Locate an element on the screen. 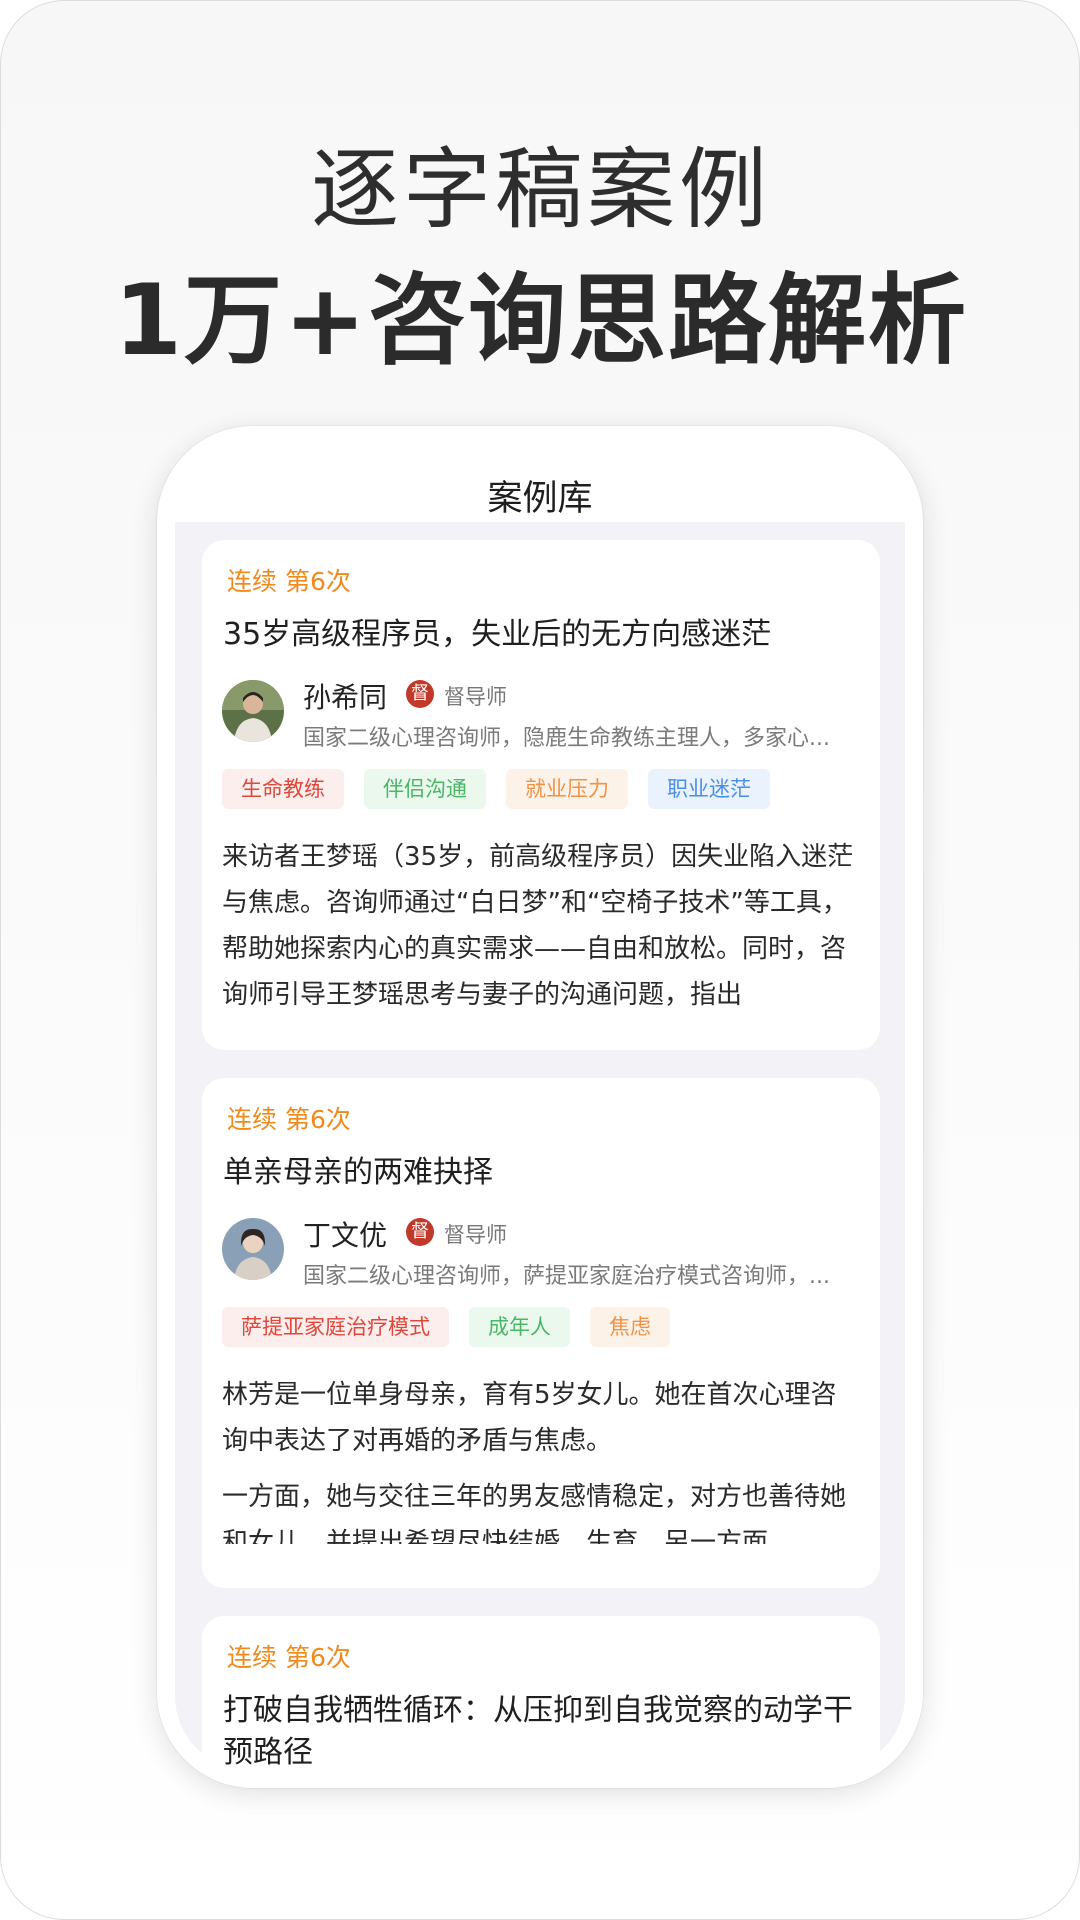 The height and width of the screenshot is (1920, 1080). promo-headline-line2: 1万+咨询思路解析 is located at coordinates (541, 321).